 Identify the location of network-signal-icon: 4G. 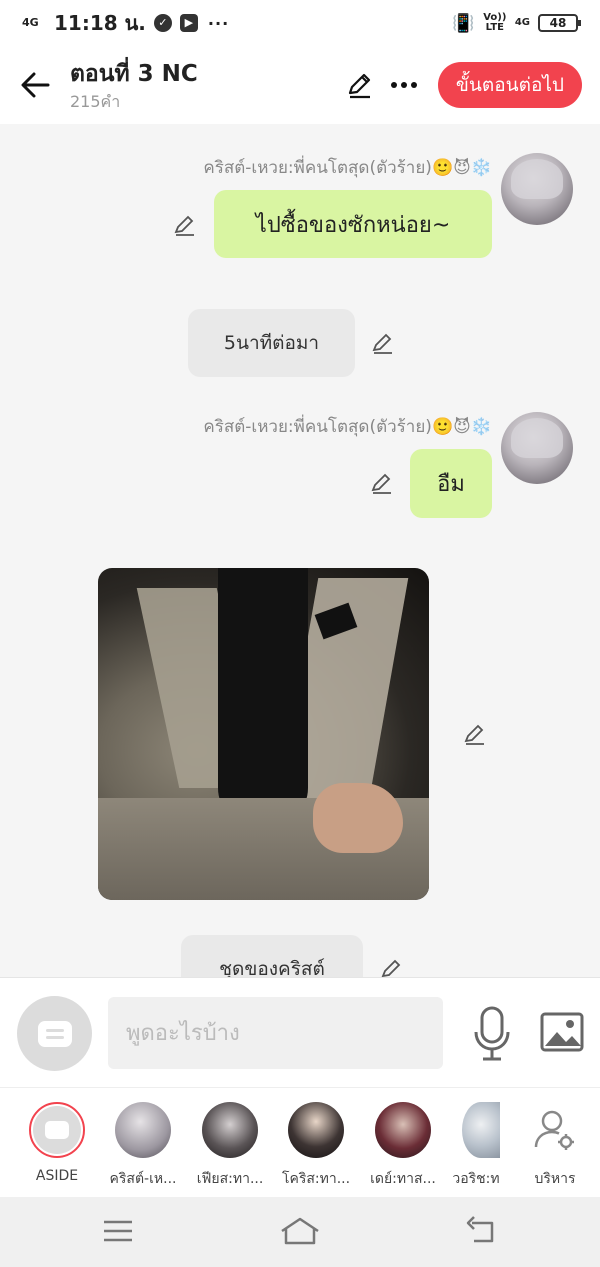
(30, 22).